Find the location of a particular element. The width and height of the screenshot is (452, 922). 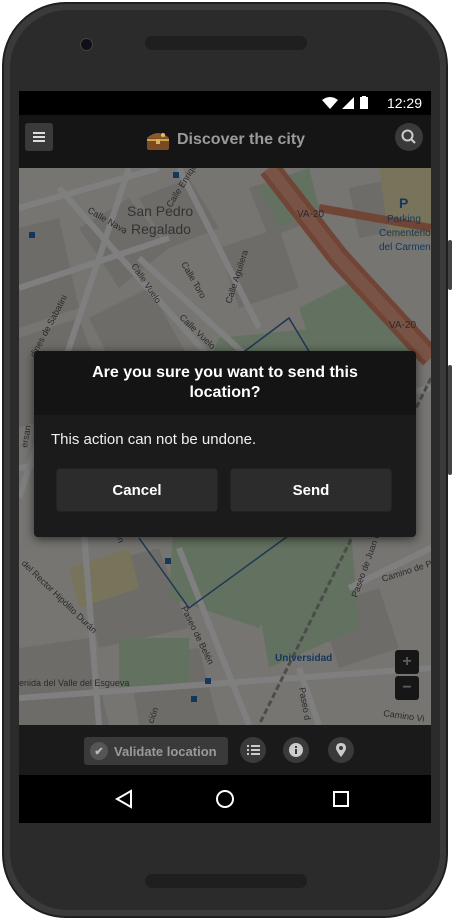

app-title-group: Discover the city is located at coordinates (225, 140).